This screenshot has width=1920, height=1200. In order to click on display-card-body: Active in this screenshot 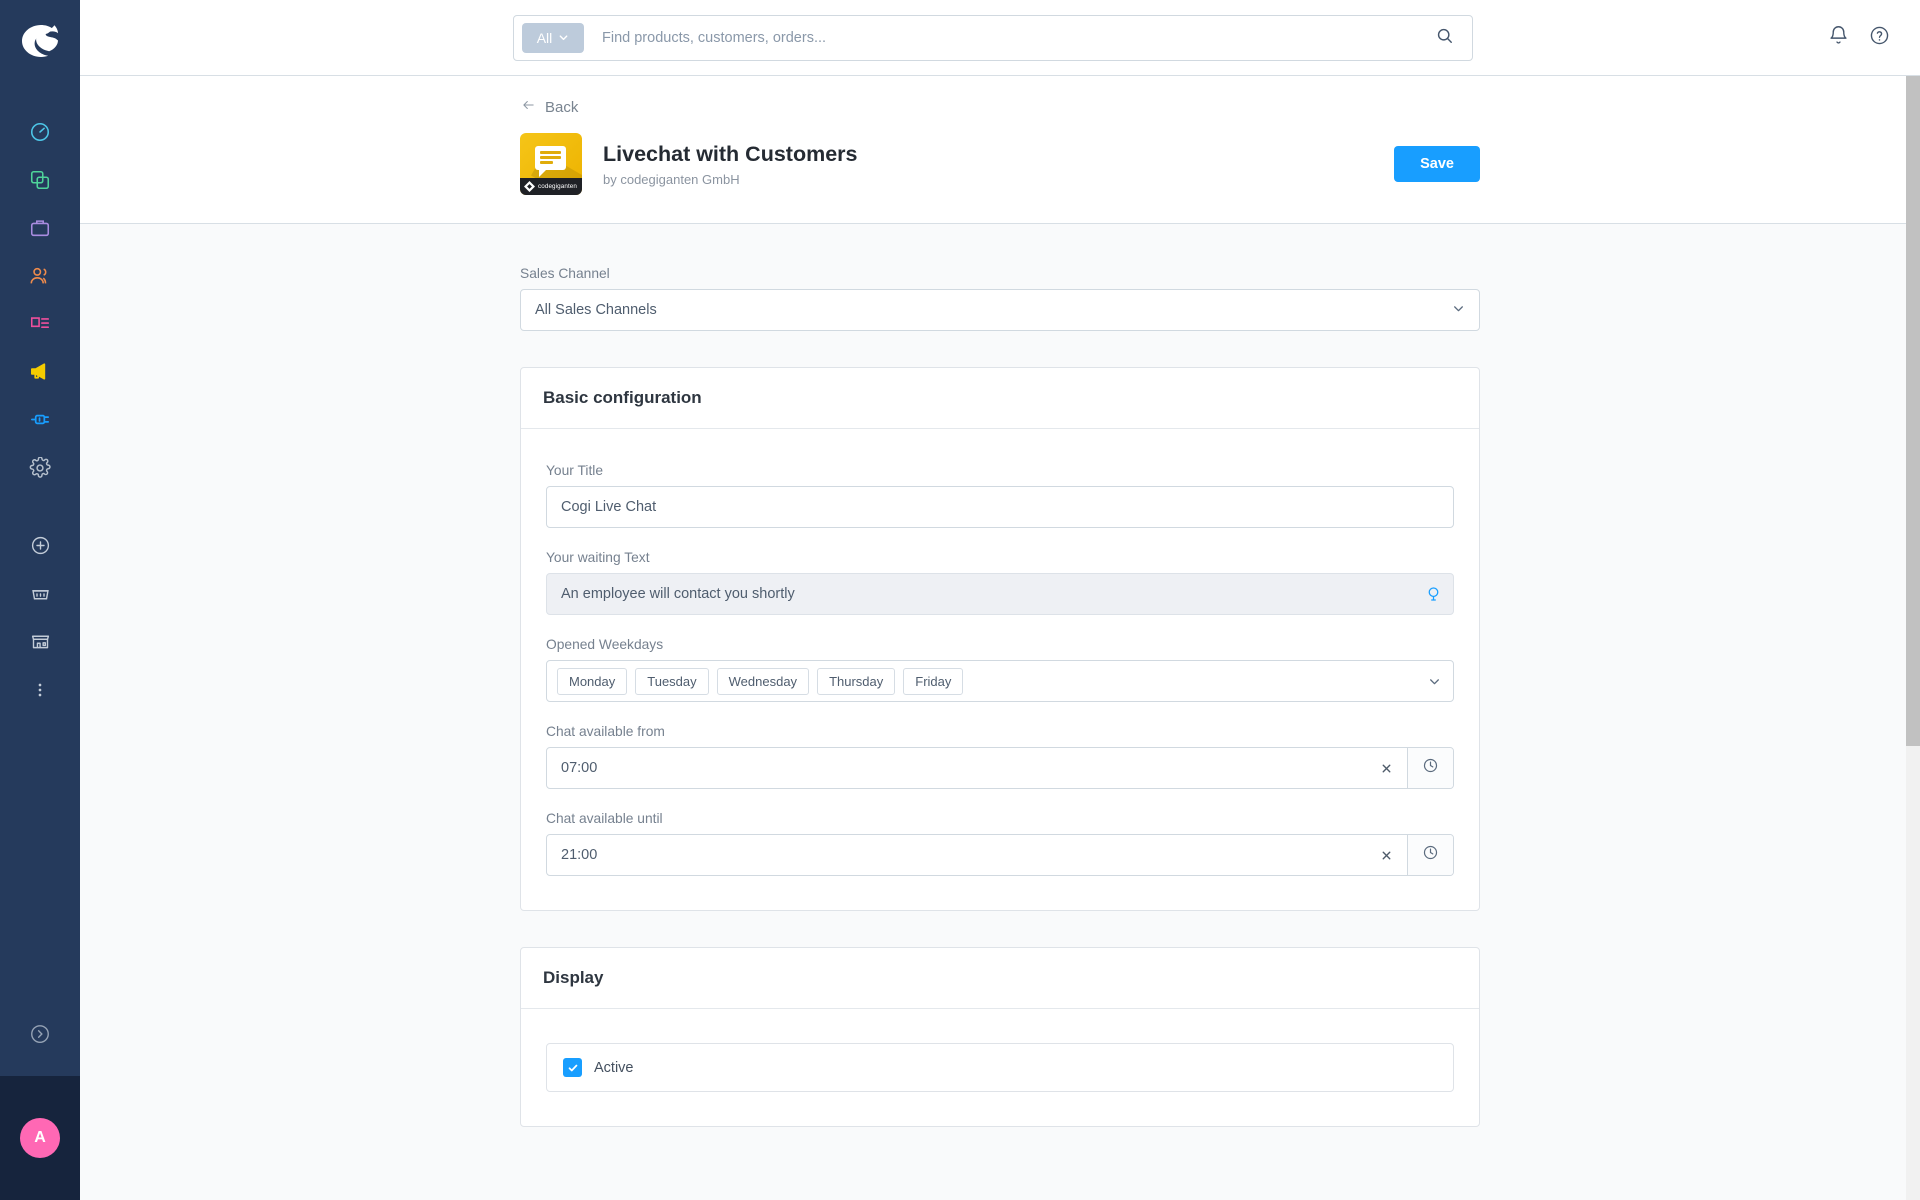, I will do `click(1000, 1067)`.